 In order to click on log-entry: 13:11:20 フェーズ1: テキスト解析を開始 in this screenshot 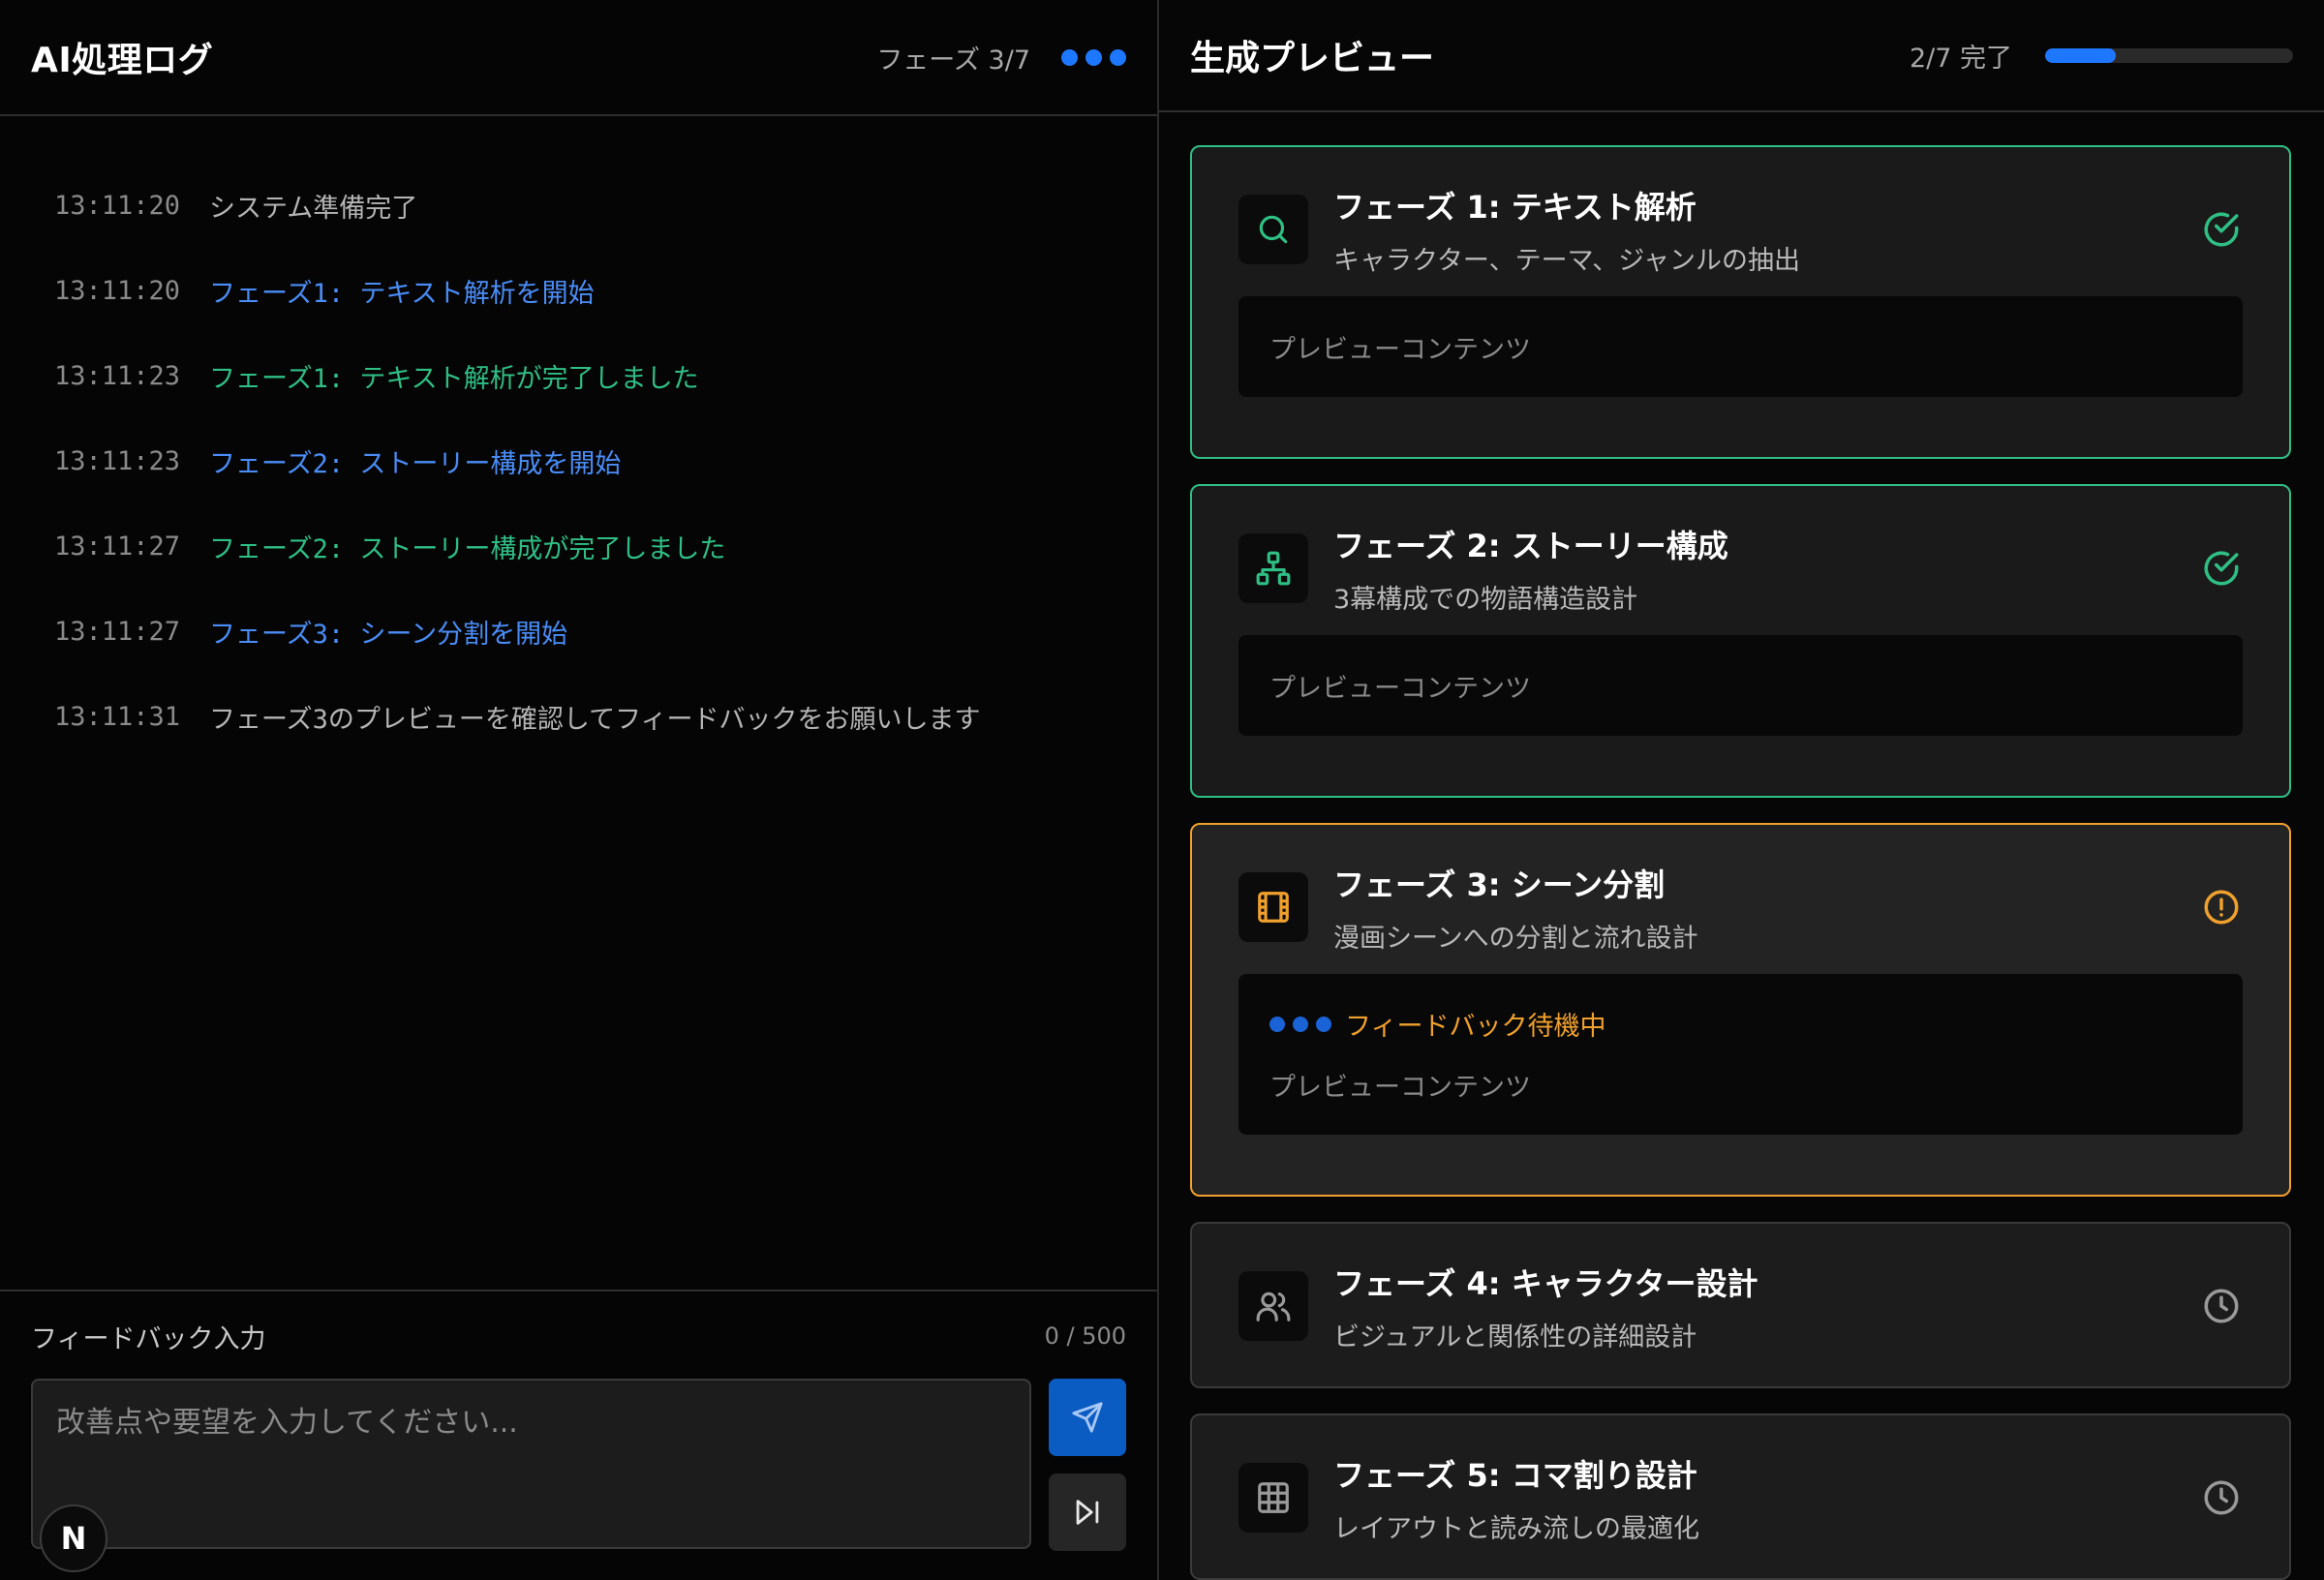, I will do `click(578, 290)`.